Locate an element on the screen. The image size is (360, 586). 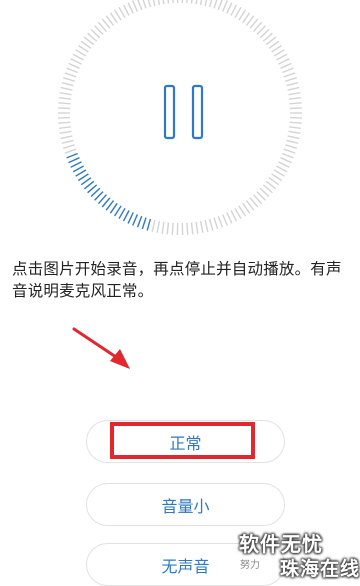
watermark-line1: 软件无忧 is located at coordinates (281, 542).